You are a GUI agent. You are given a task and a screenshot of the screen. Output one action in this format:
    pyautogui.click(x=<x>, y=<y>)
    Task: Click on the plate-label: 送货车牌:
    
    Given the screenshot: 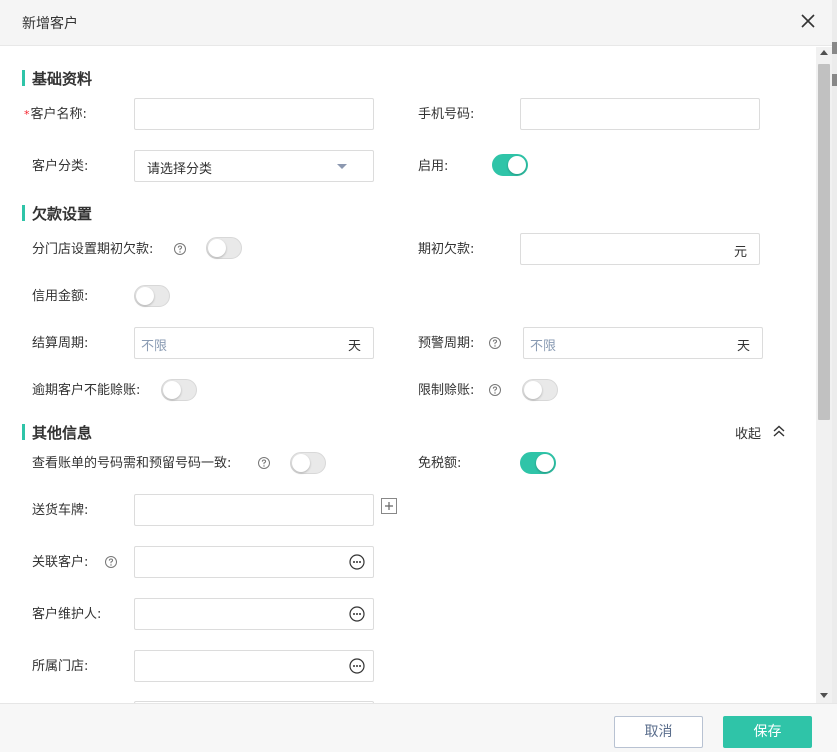 What is the action you would take?
    pyautogui.click(x=60, y=510)
    